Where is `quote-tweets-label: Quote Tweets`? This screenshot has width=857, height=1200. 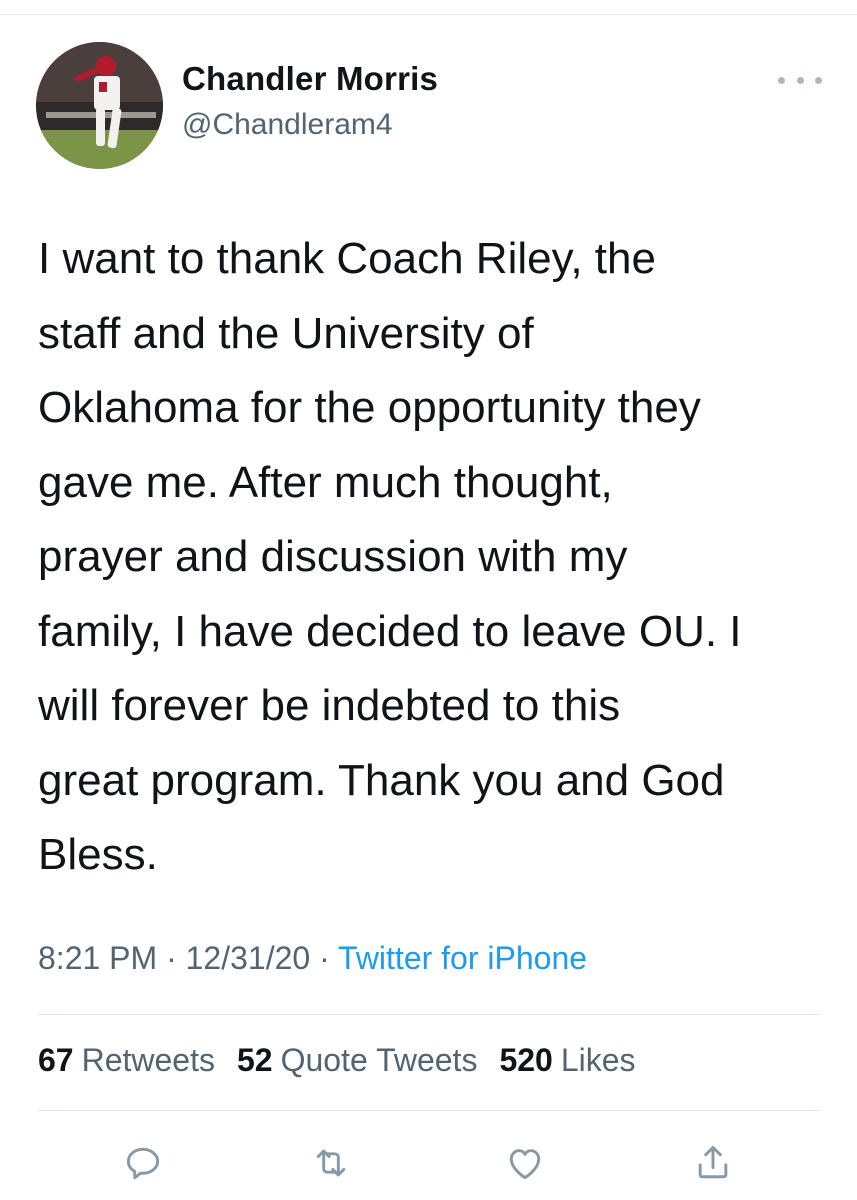
quote-tweets-label: Quote Tweets is located at coordinates (379, 1060).